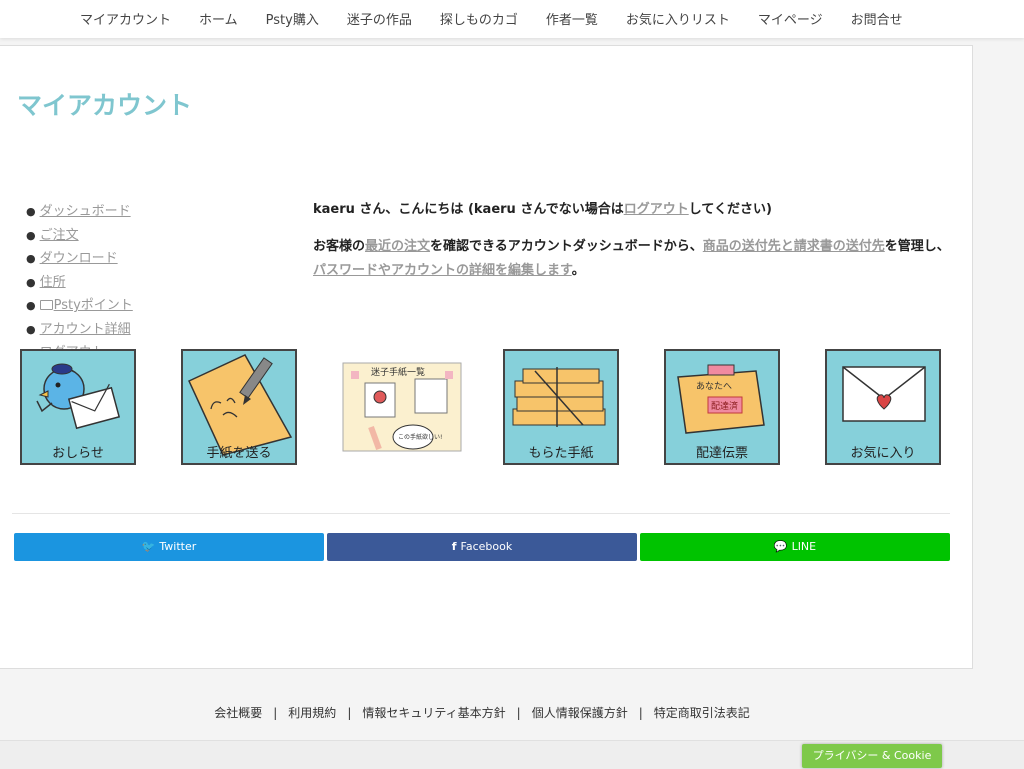 The height and width of the screenshot is (769, 1024). Describe the element at coordinates (494, 209) in the screenshot. I see `greeting-user-2: kaeru` at that location.